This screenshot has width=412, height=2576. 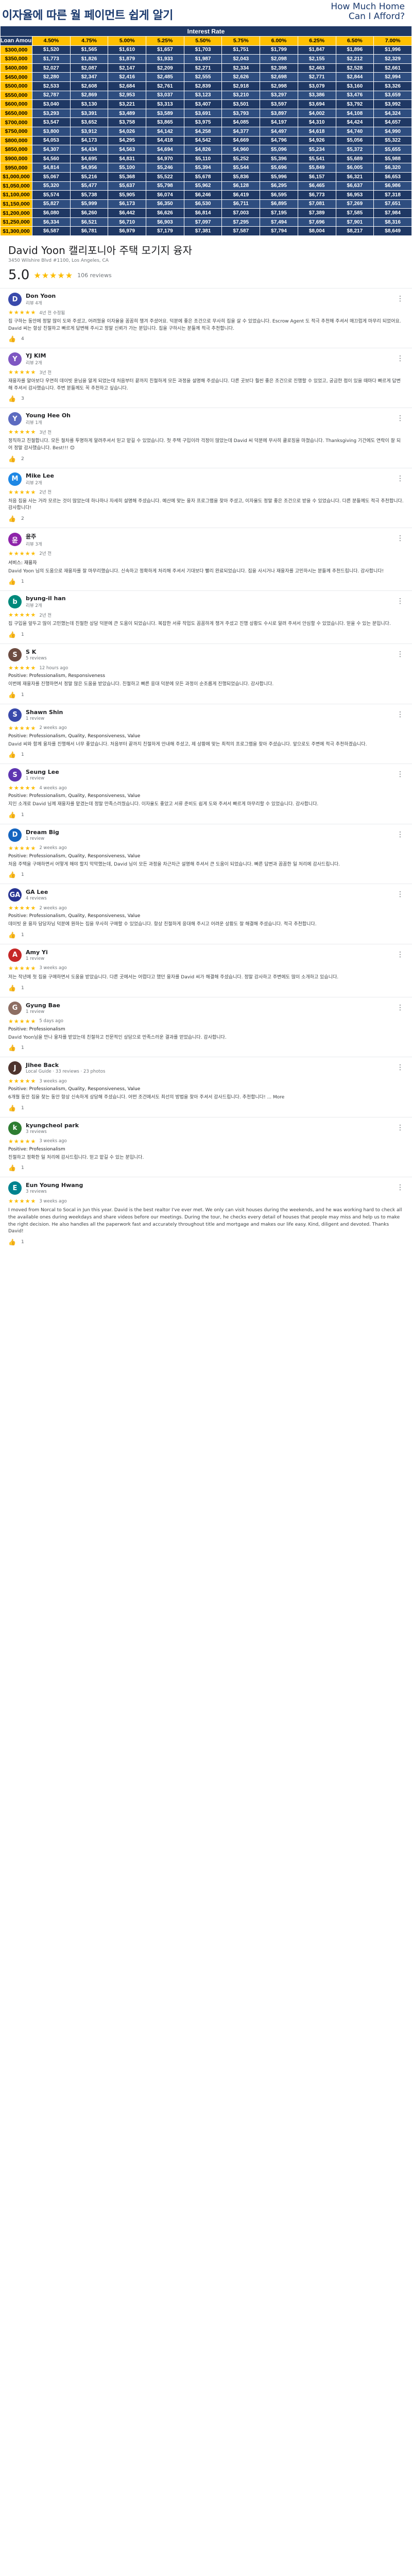 I want to click on avatar: J, so click(x=15, y=1068).